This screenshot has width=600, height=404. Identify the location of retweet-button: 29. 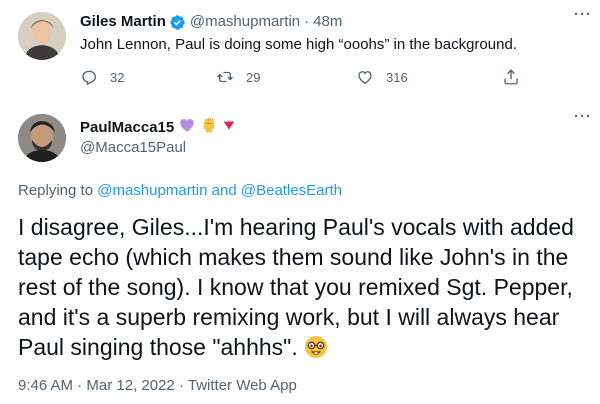
(238, 77).